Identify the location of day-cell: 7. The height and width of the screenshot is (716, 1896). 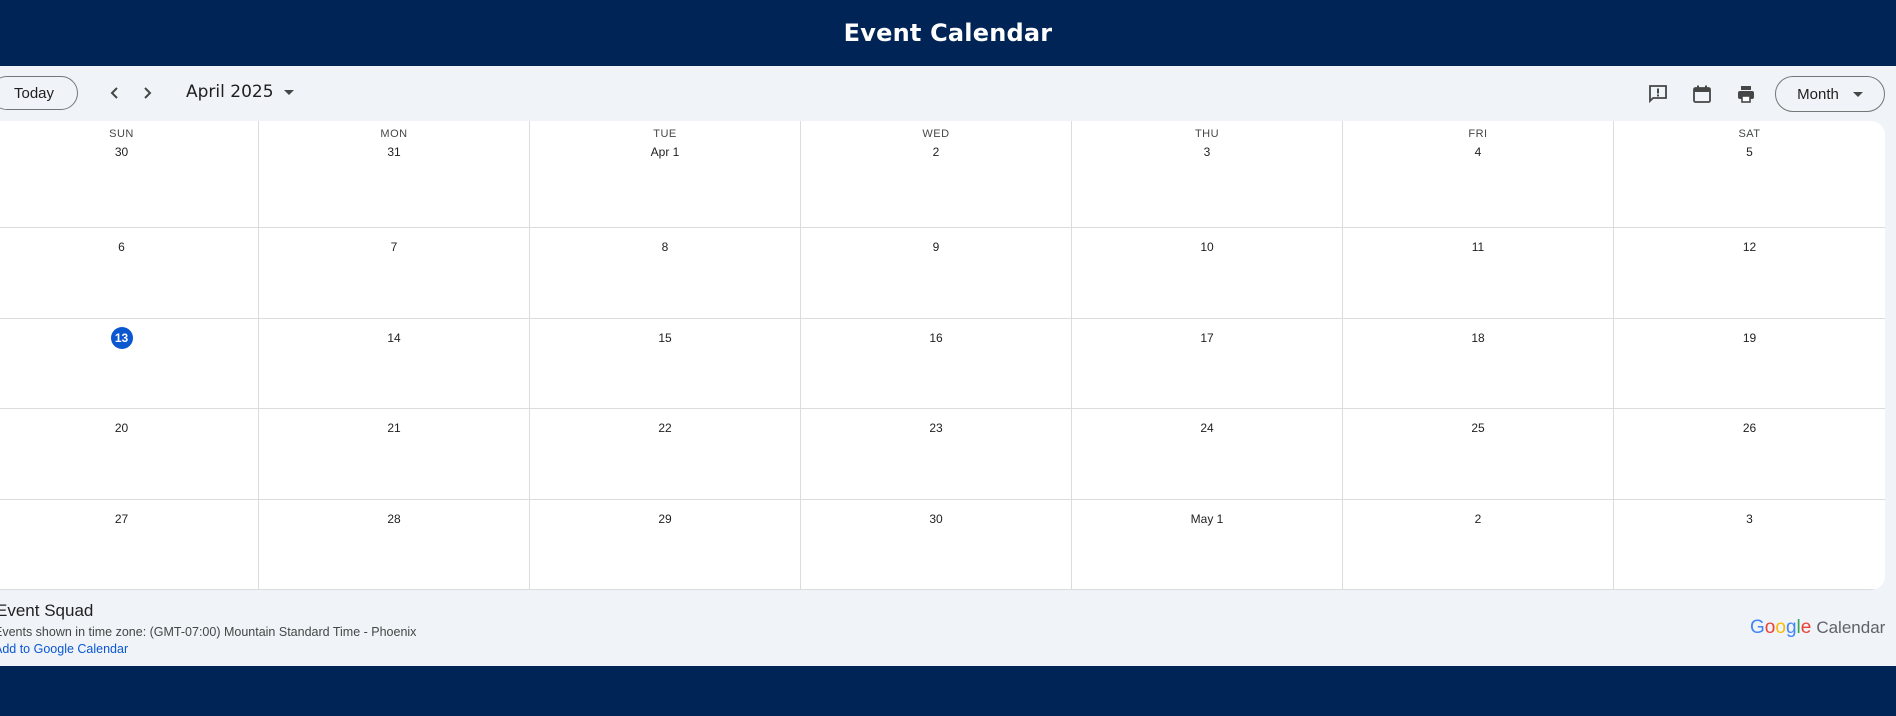
(394, 273).